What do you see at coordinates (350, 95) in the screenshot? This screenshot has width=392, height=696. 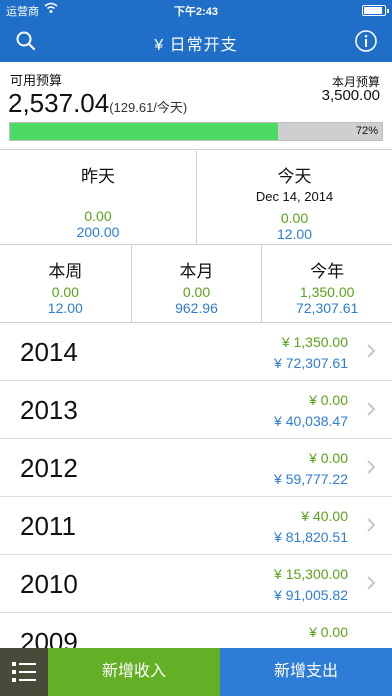 I see `monthly-budget-amount: 3,500.00` at bounding box center [350, 95].